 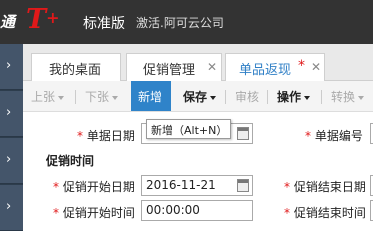 I want to click on start-date-field: 2016-11-21, so click(x=197, y=185).